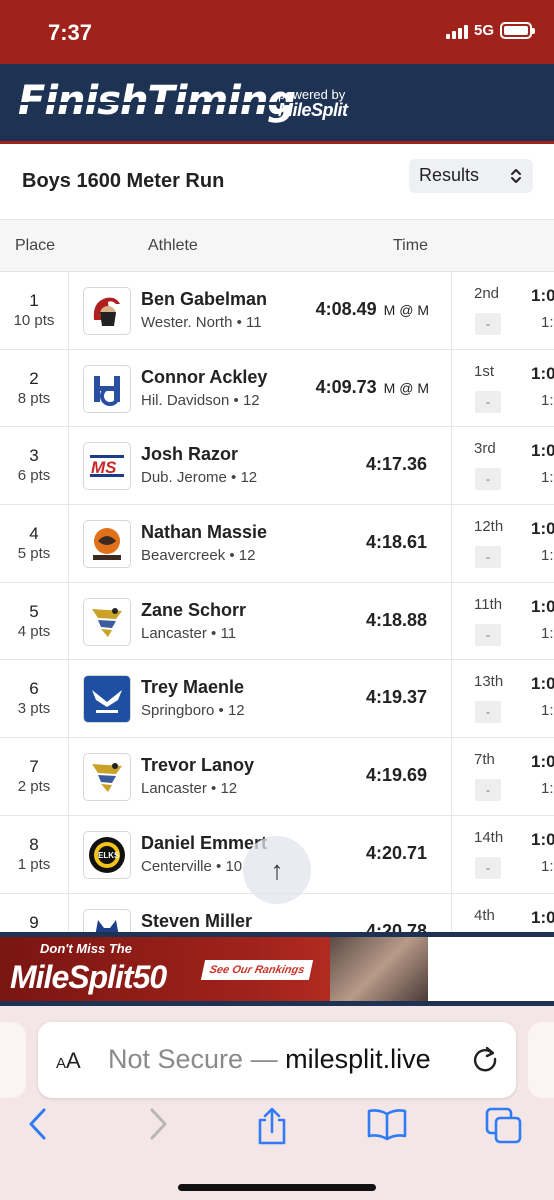  I want to click on share-icon, so click(272, 1126).